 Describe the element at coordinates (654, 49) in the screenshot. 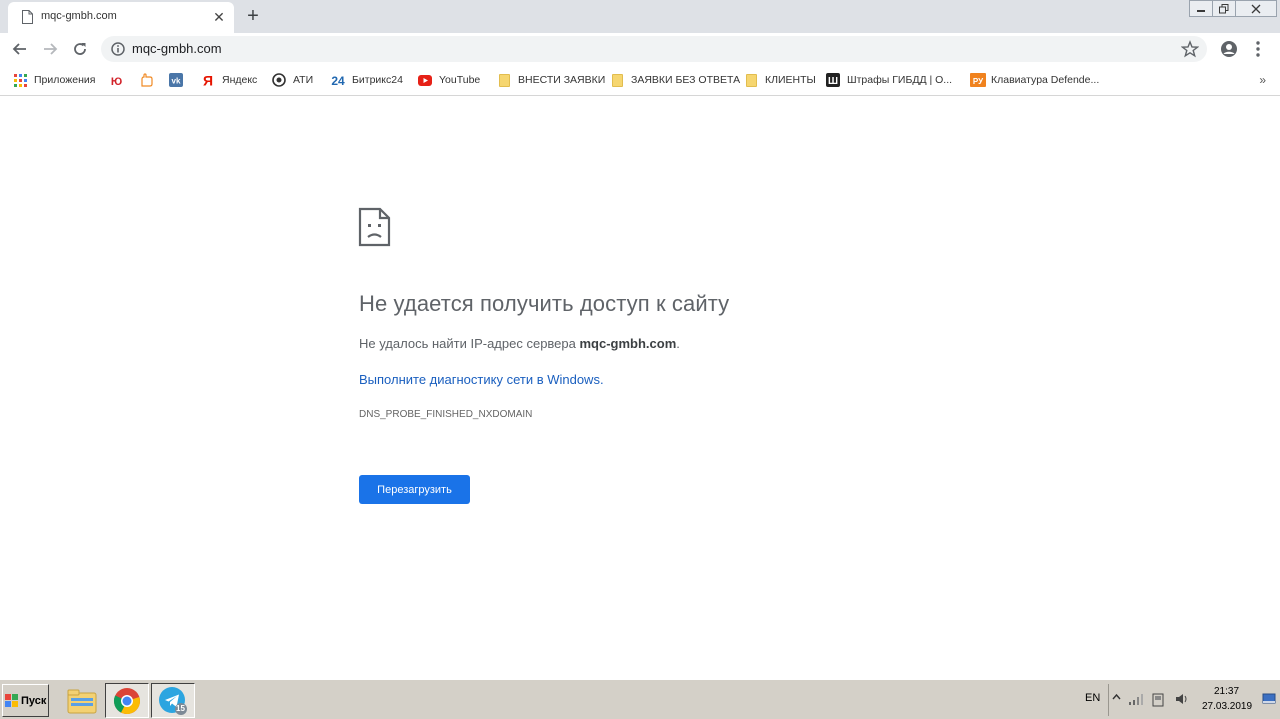

I see `address-bar: mqc-gmbh.com` at that location.